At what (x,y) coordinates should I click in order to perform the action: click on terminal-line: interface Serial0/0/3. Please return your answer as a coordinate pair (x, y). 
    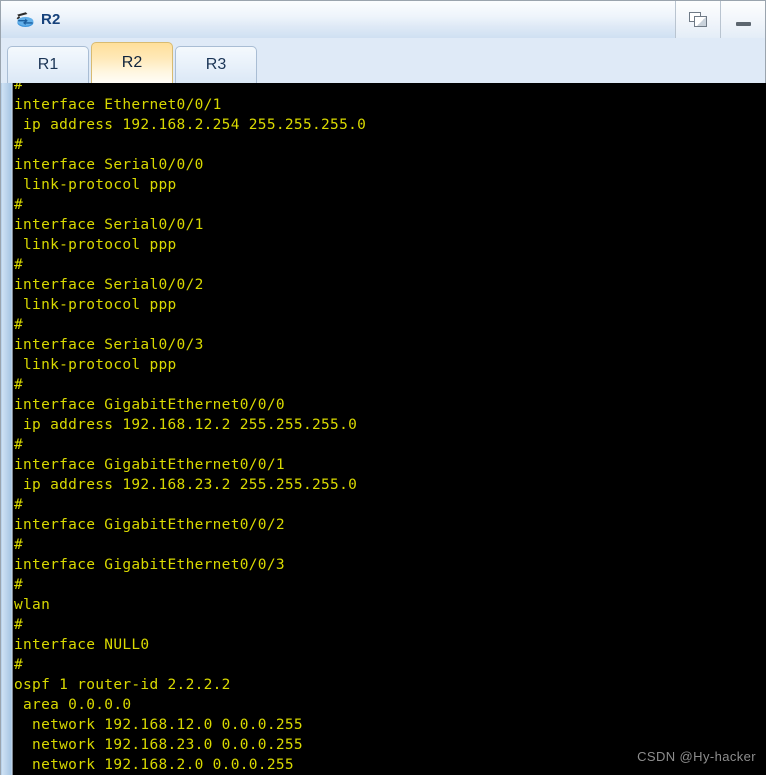
    Looking at the image, I should click on (109, 345).